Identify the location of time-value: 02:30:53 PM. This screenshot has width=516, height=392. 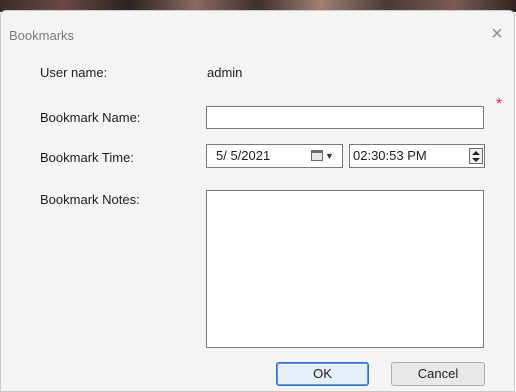
(390, 155).